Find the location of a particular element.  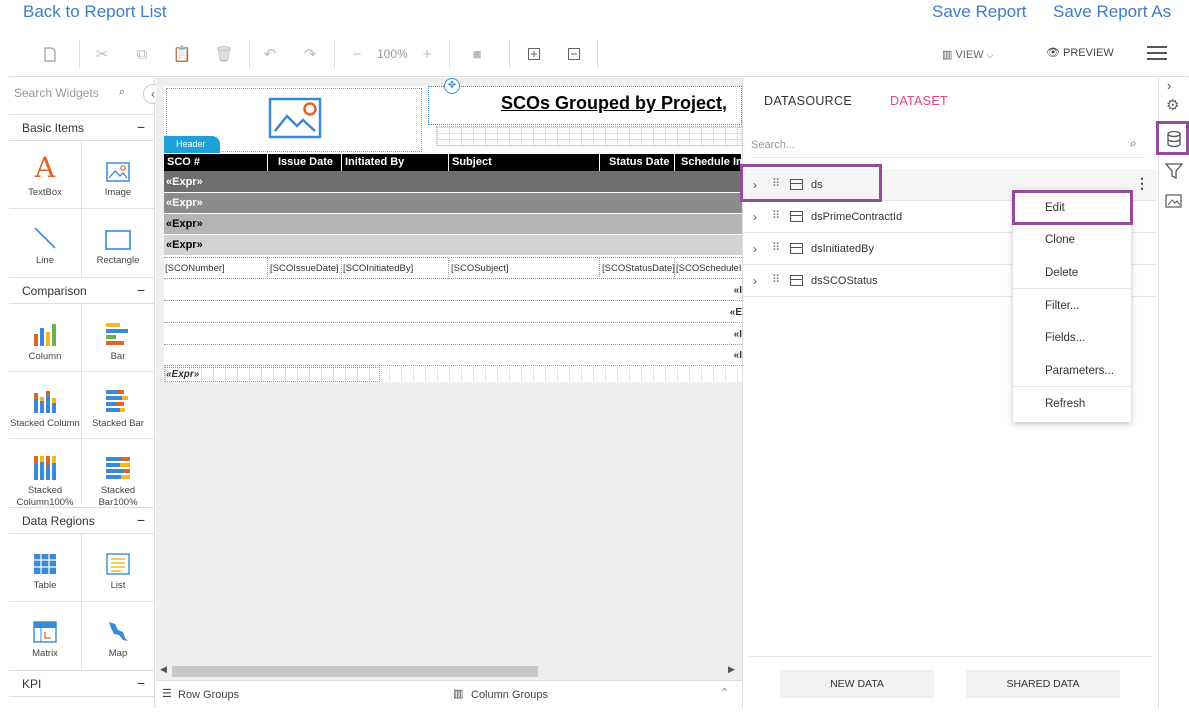

layer-order-icon: ■ is located at coordinates (477, 54).